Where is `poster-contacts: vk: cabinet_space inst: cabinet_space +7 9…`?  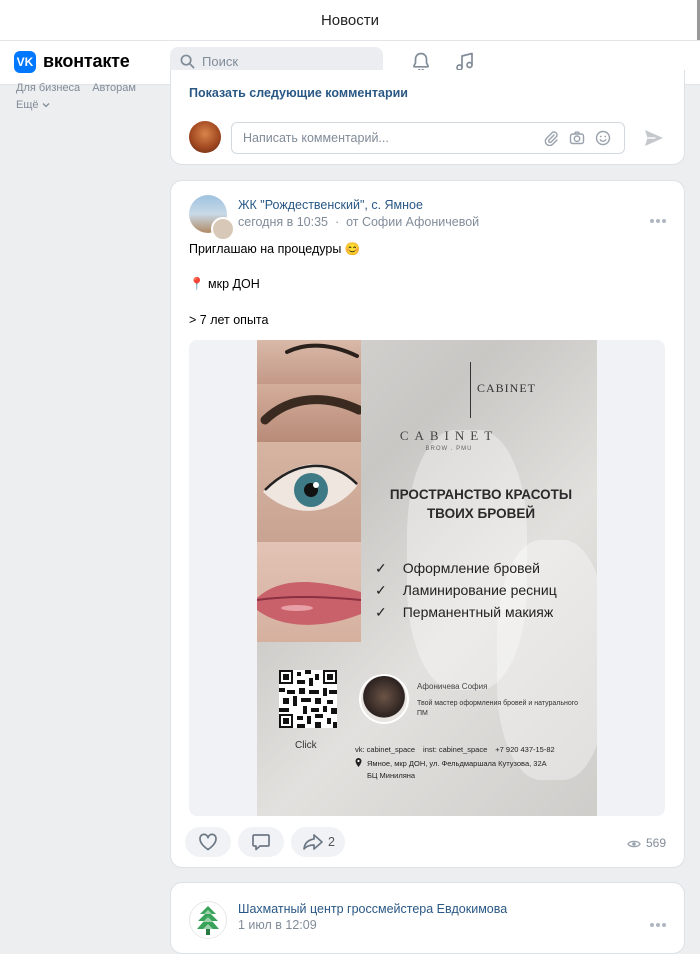
poster-contacts: vk: cabinet_space inst: cabinet_space +7 9… is located at coordinates (459, 749).